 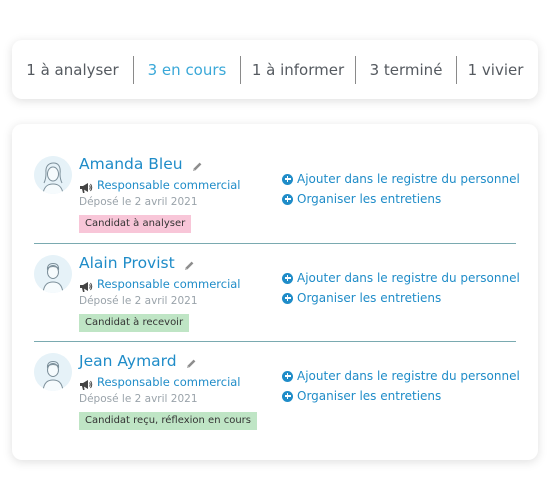 I want to click on tab-en-cours: 3 en cours, so click(x=187, y=70).